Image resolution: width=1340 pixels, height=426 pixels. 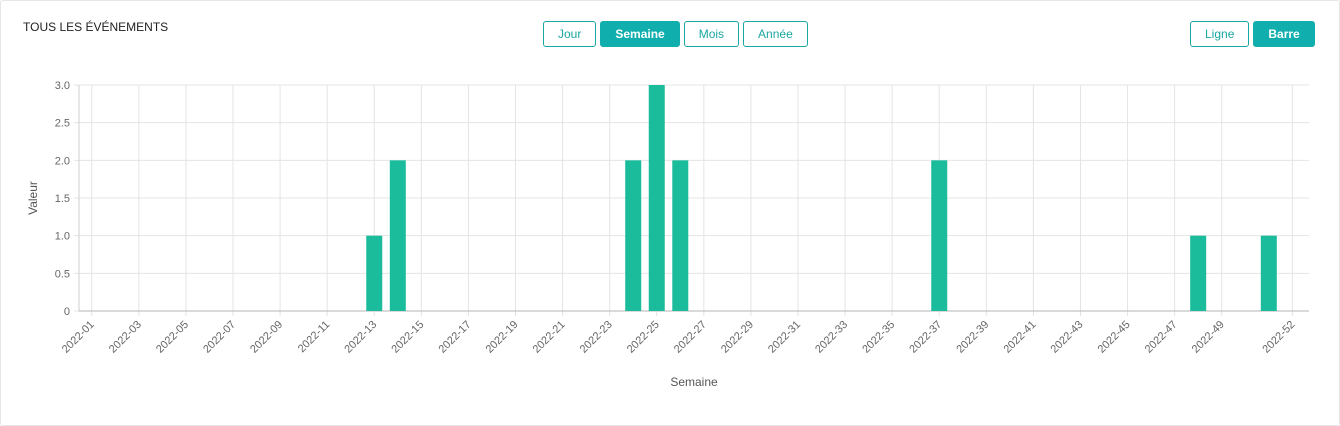 What do you see at coordinates (1019, 337) in the screenshot?
I see `x-tick-label: 2022-41` at bounding box center [1019, 337].